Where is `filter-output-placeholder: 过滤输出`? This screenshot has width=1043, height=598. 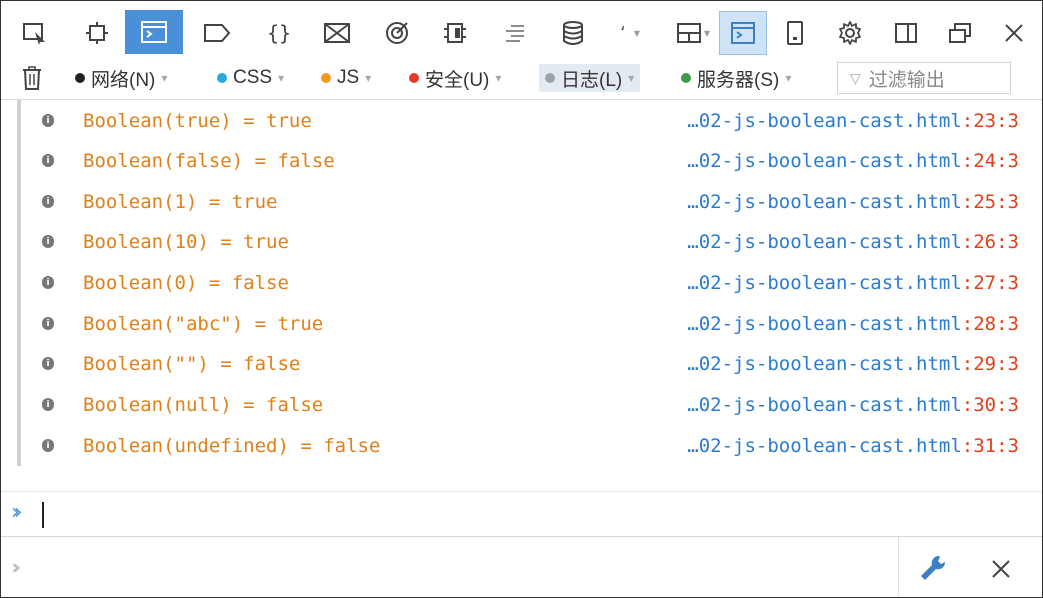 filter-output-placeholder: 过滤输出 is located at coordinates (906, 80).